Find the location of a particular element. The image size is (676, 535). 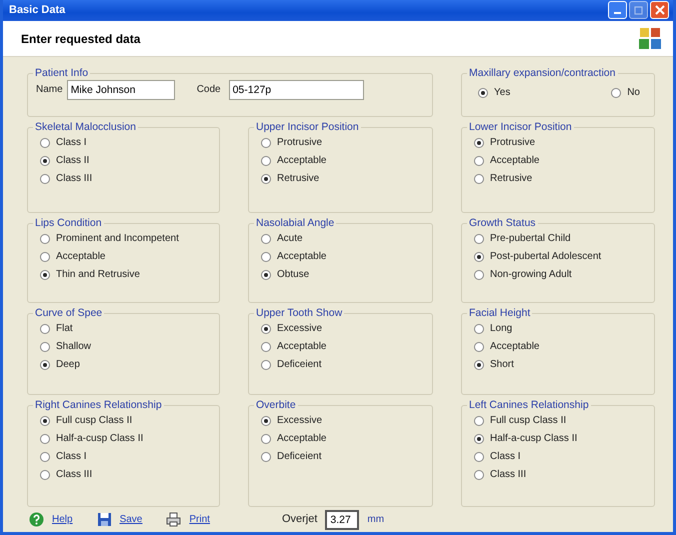

radio-option: Non-growing Adult is located at coordinates (561, 275).